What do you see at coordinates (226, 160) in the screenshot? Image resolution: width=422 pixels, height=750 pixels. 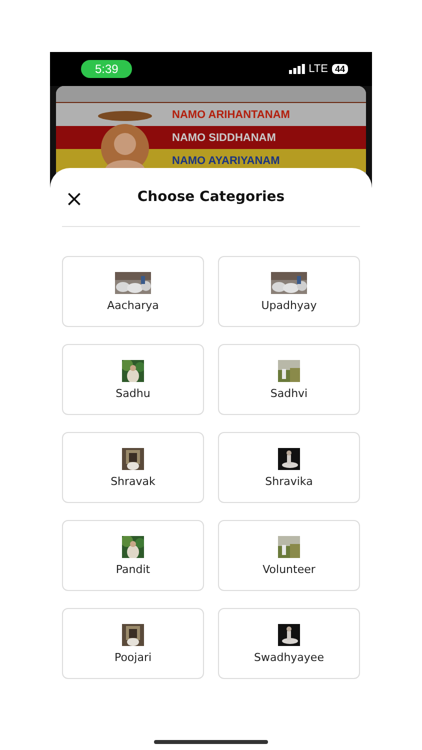 I see `banner-text: NAMO AYARIYANAM` at bounding box center [226, 160].